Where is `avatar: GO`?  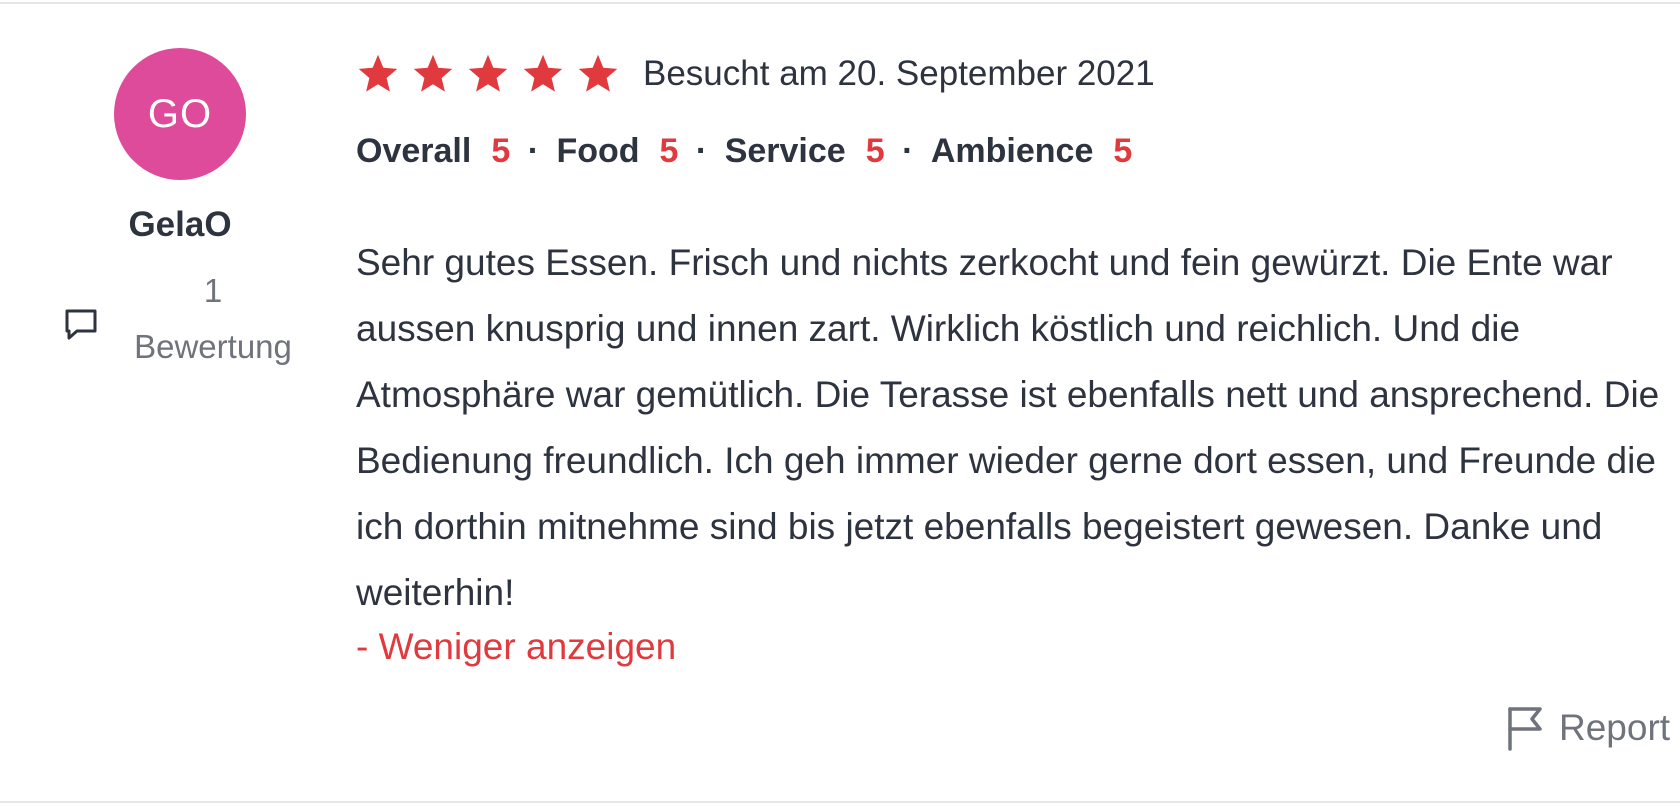
avatar: GO is located at coordinates (180, 114).